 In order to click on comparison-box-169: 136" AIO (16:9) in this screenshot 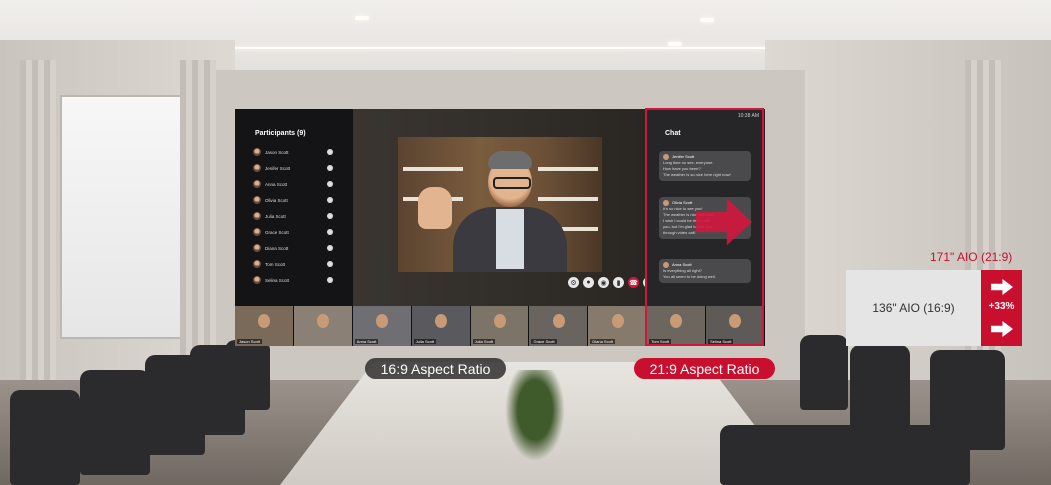, I will do `click(913, 308)`.